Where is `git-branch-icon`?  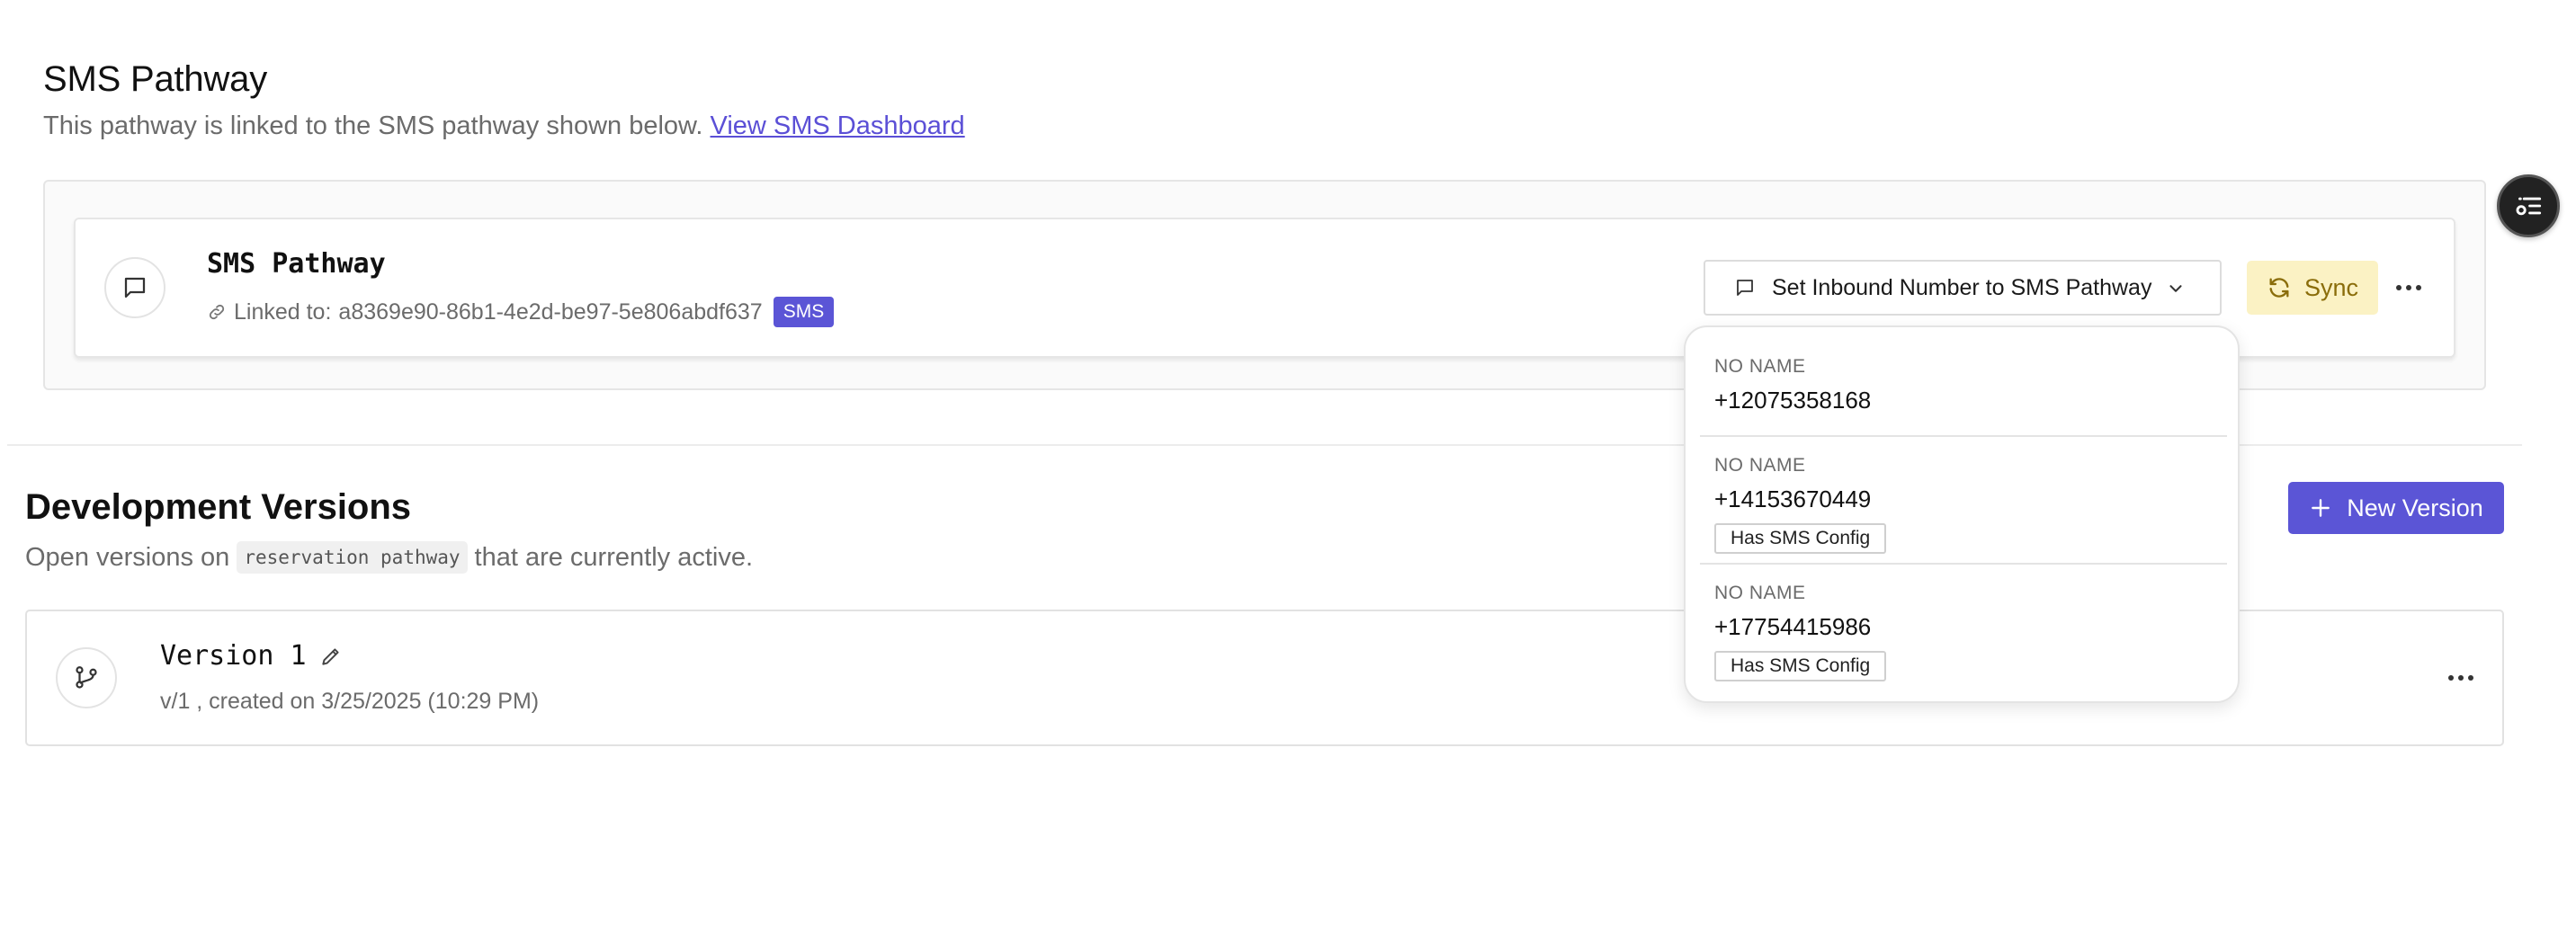 git-branch-icon is located at coordinates (86, 677).